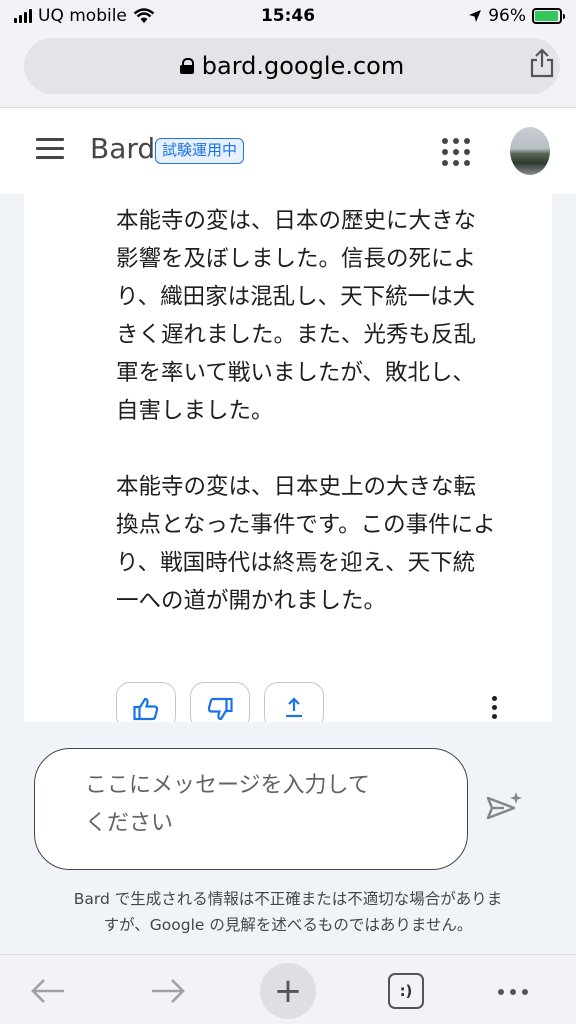 The height and width of the screenshot is (1024, 576). Describe the element at coordinates (456, 152) in the screenshot. I see `apps-grid-icon` at that location.